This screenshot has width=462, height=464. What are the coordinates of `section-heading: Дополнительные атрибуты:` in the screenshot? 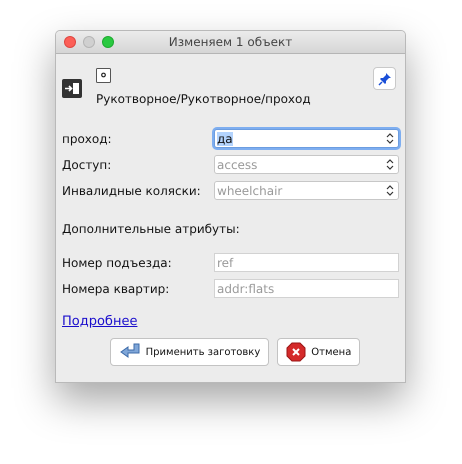 It's located at (151, 229).